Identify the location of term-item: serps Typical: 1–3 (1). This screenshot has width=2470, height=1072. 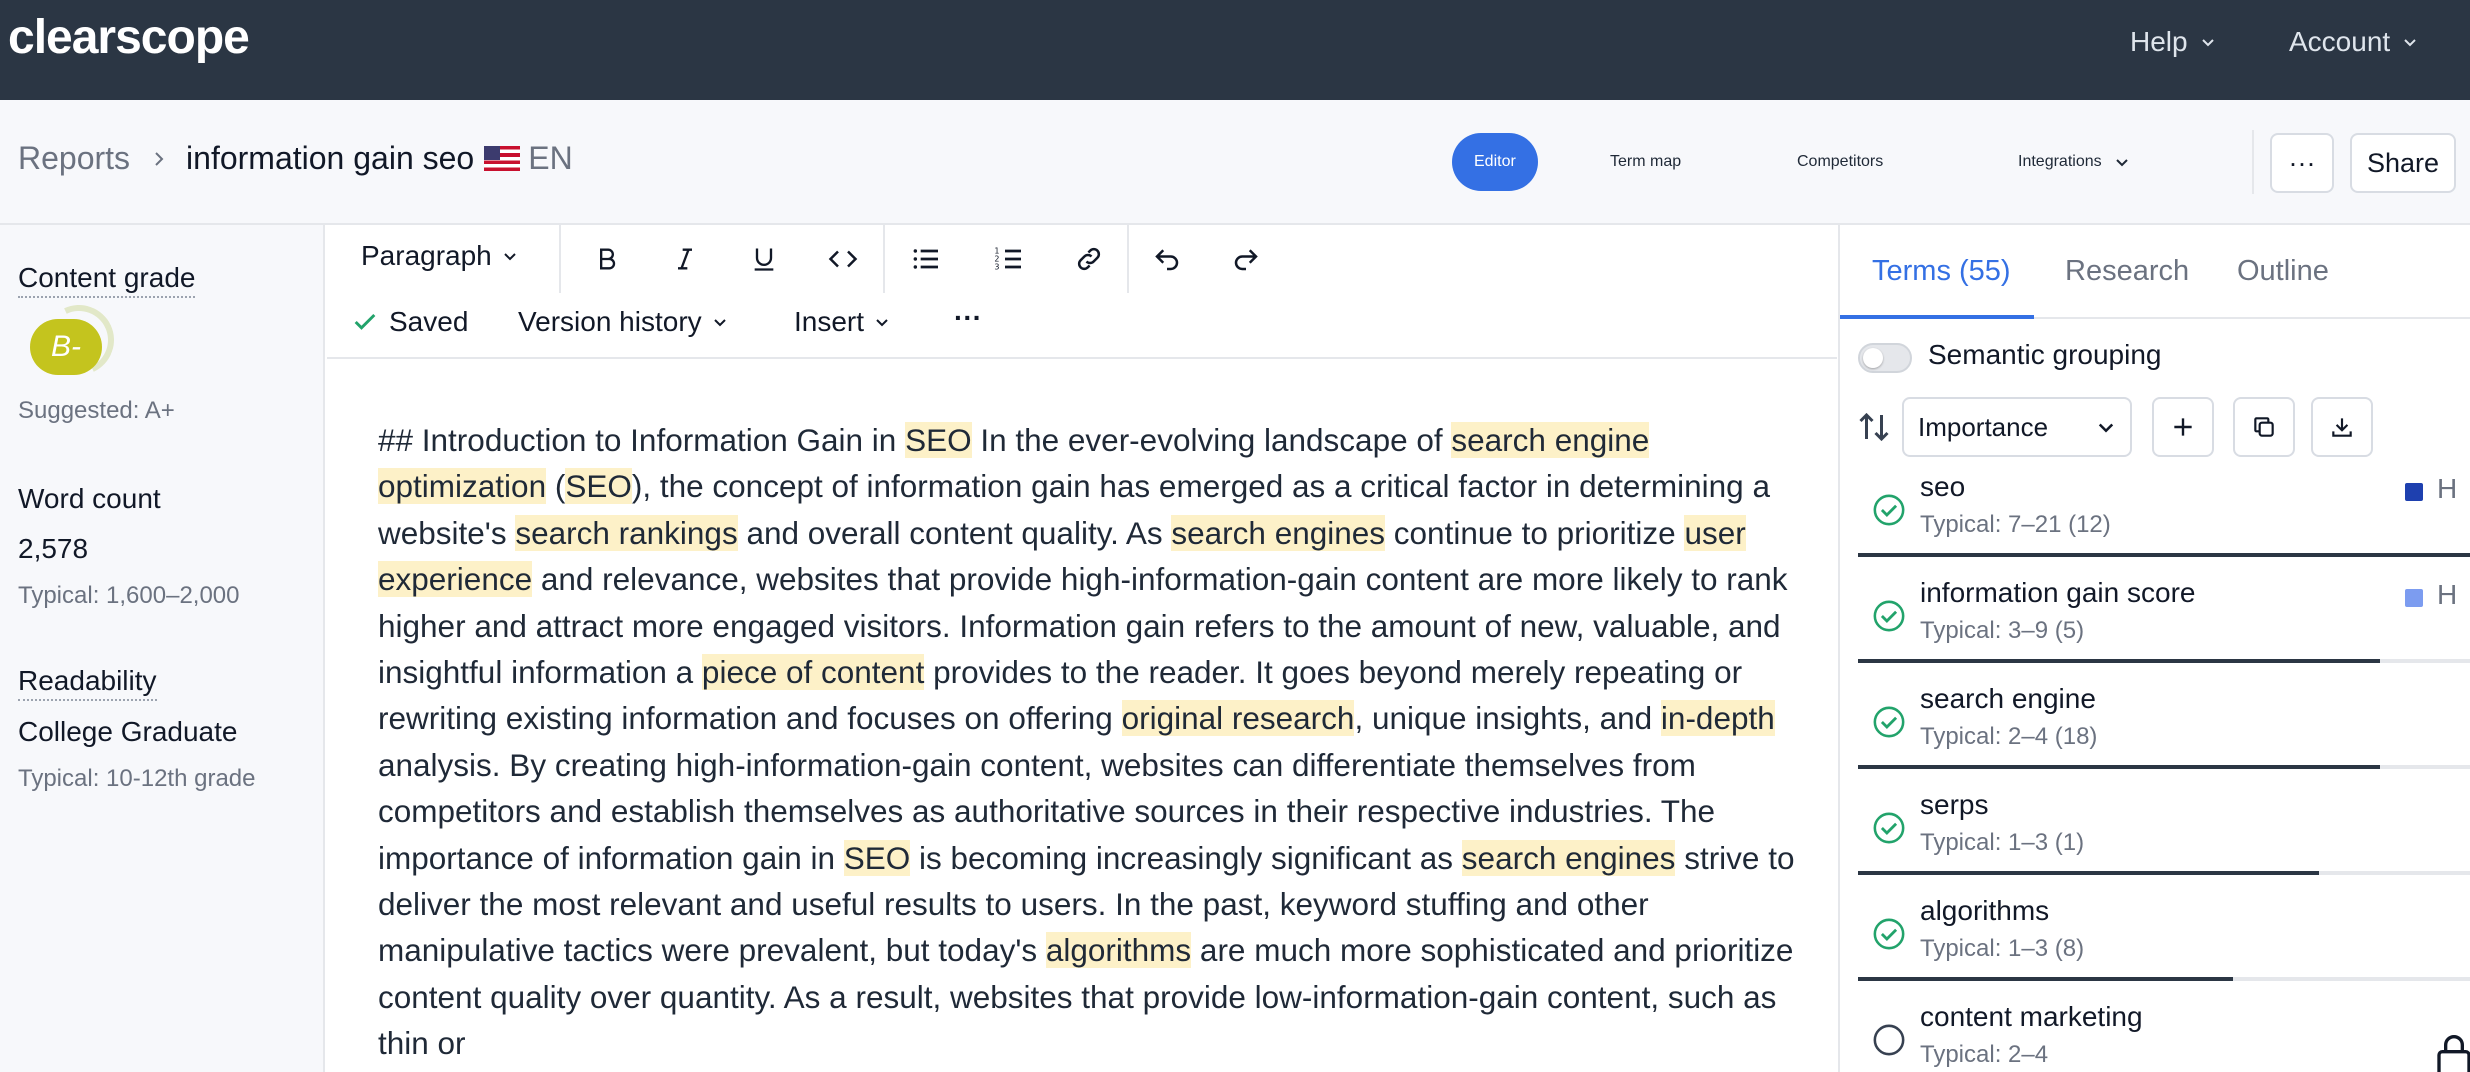
(2155, 840).